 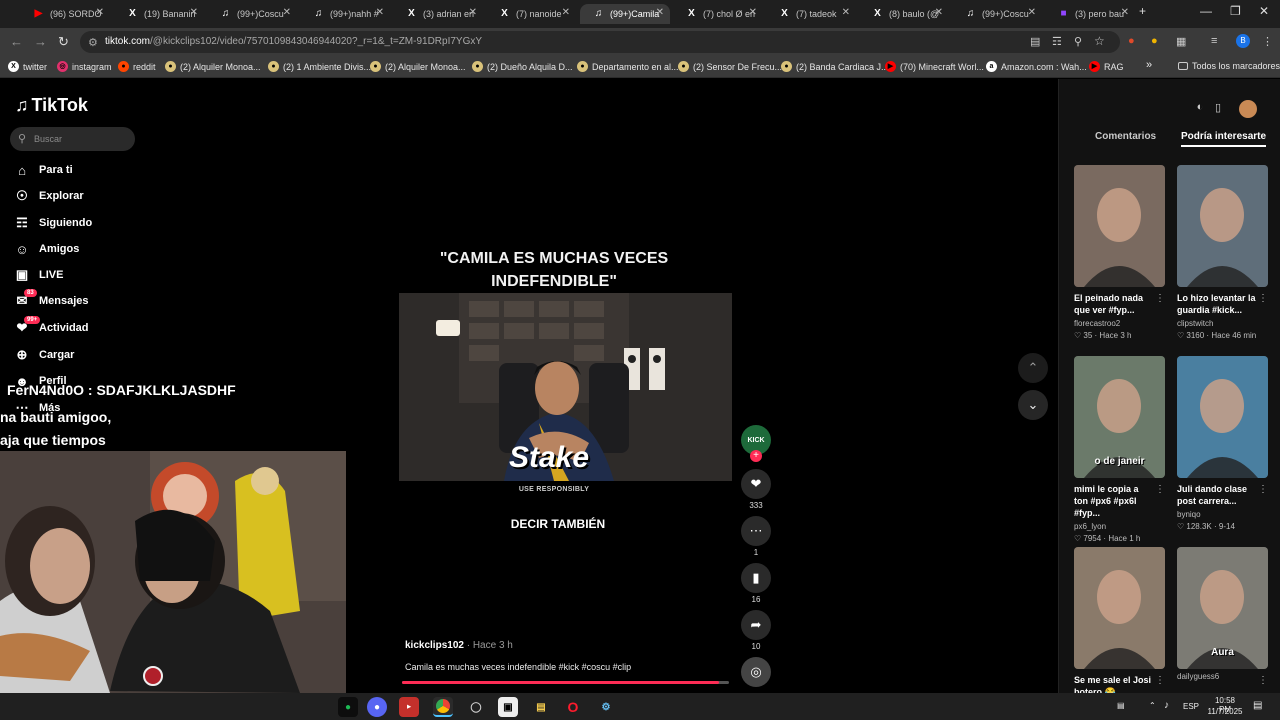 I want to click on browser-tab: X (3) adrian en ✕, so click(x=438, y=14).